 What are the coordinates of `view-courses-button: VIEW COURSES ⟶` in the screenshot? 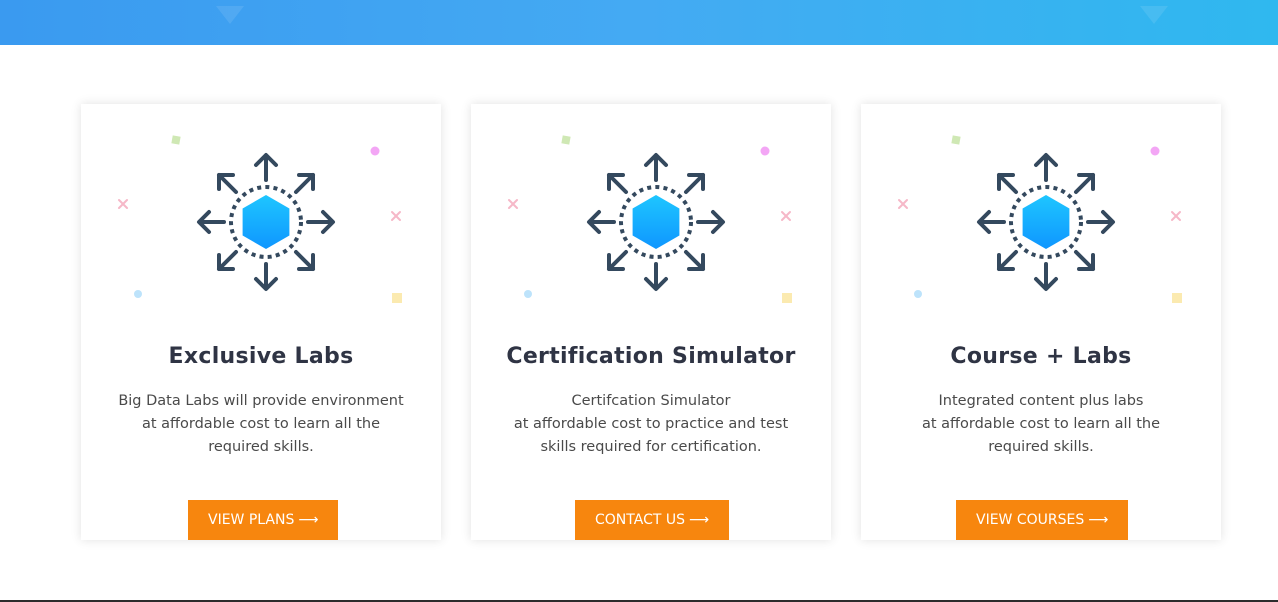 It's located at (1042, 520).